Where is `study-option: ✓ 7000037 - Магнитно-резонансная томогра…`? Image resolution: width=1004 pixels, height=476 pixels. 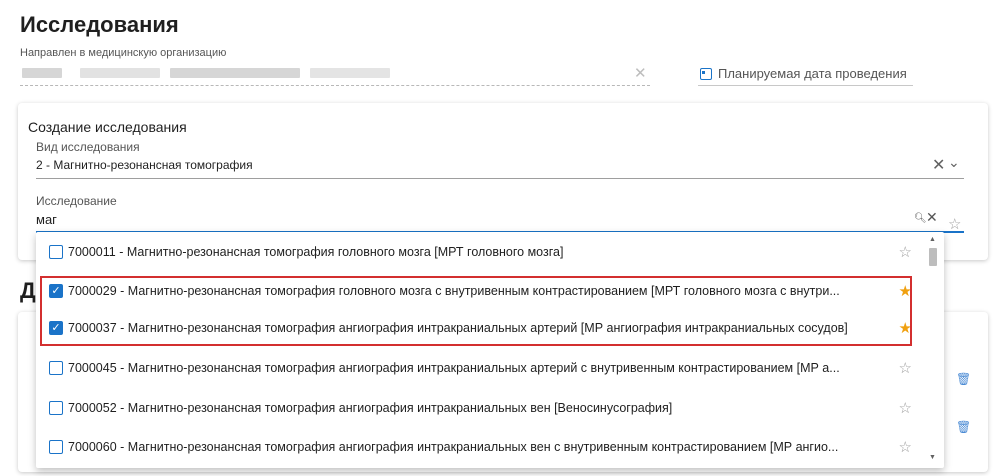
study-option: ✓ 7000037 - Магнитно-резонансная томогра… is located at coordinates (481, 328).